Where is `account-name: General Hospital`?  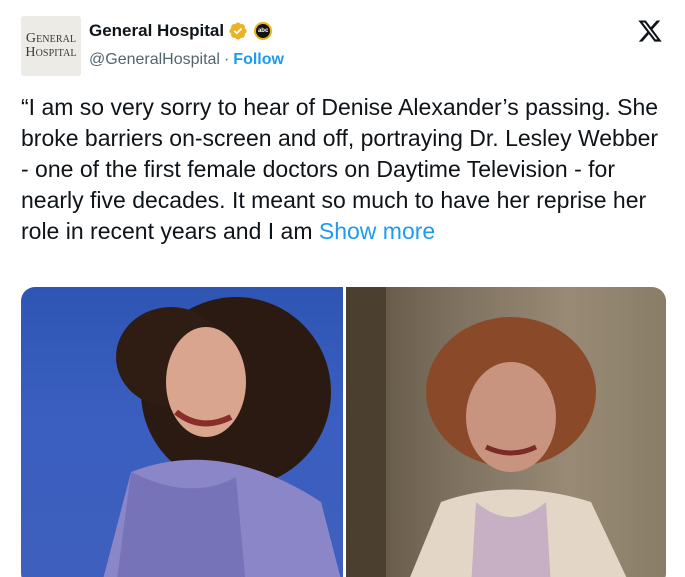 account-name: General Hospital is located at coordinates (156, 31).